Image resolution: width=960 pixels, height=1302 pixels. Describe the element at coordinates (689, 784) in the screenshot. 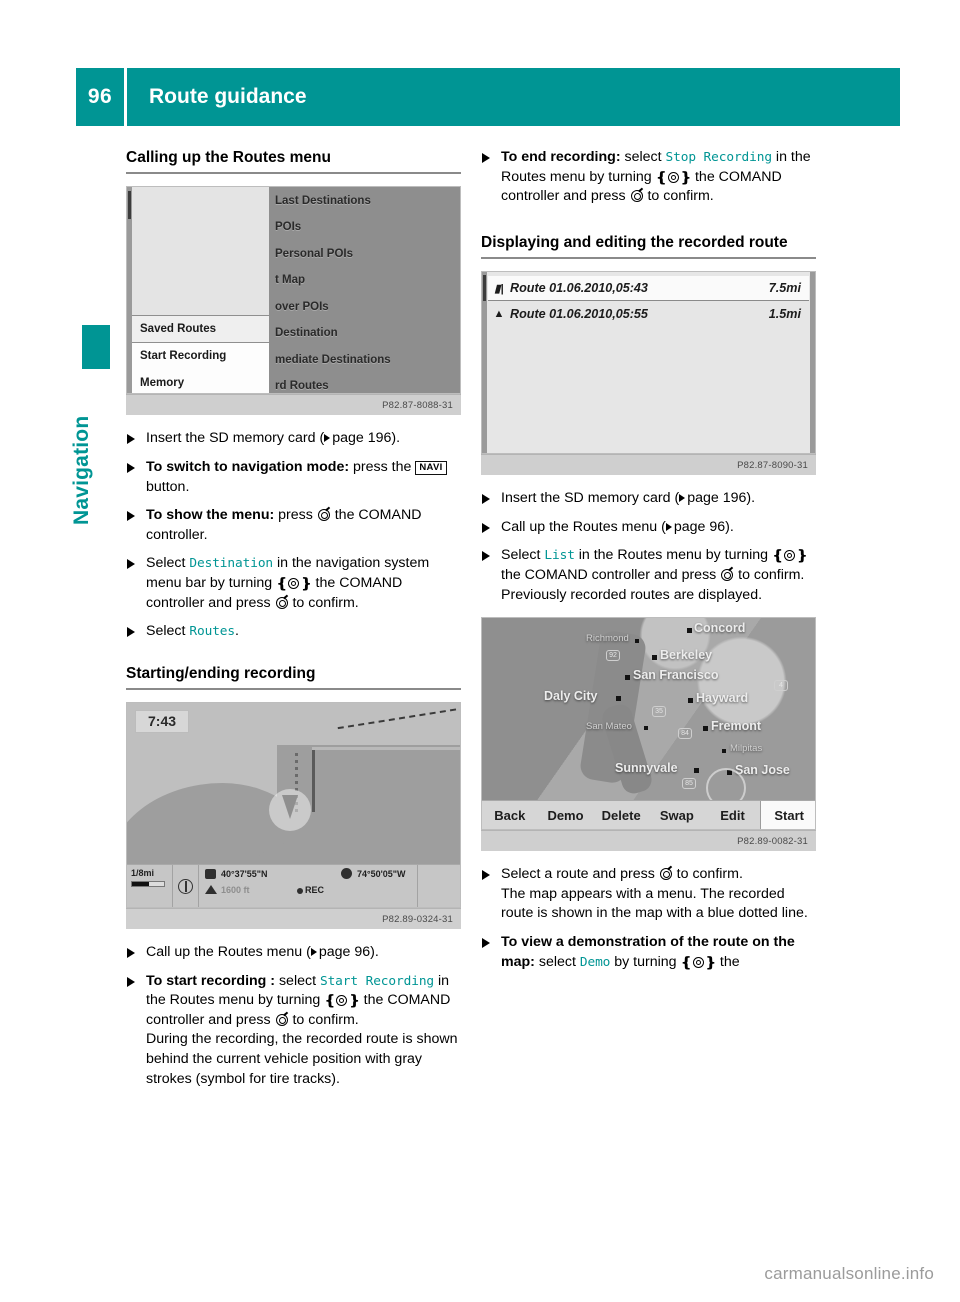

I see `route-shield-icon: 85` at that location.